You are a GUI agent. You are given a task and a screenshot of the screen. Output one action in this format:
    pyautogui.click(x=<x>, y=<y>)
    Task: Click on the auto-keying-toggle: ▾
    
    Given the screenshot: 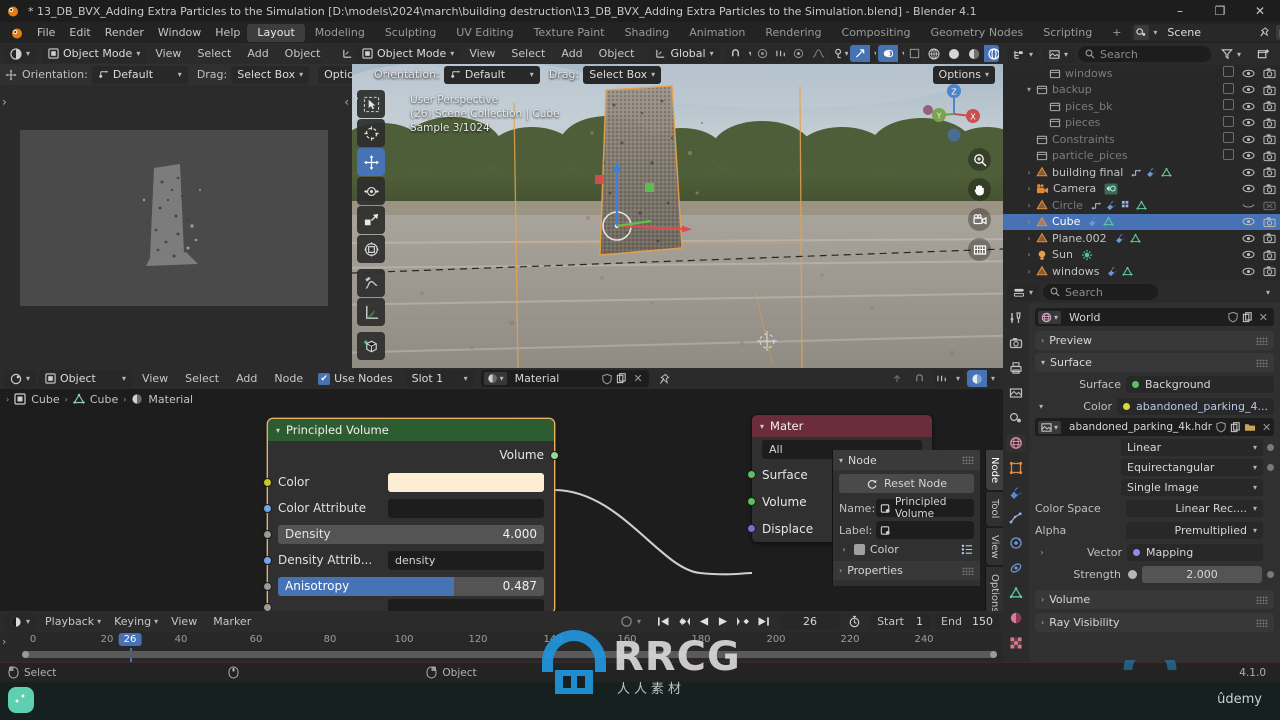 What is the action you would take?
    pyautogui.click(x=630, y=622)
    